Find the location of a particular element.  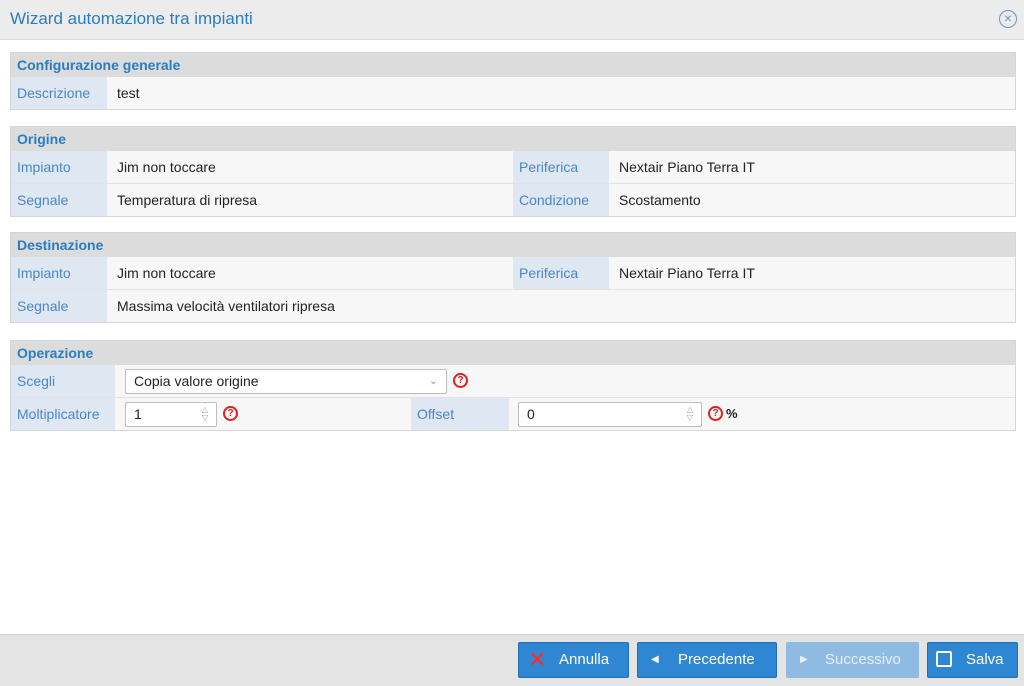

descrizione-value: test is located at coordinates (128, 93).